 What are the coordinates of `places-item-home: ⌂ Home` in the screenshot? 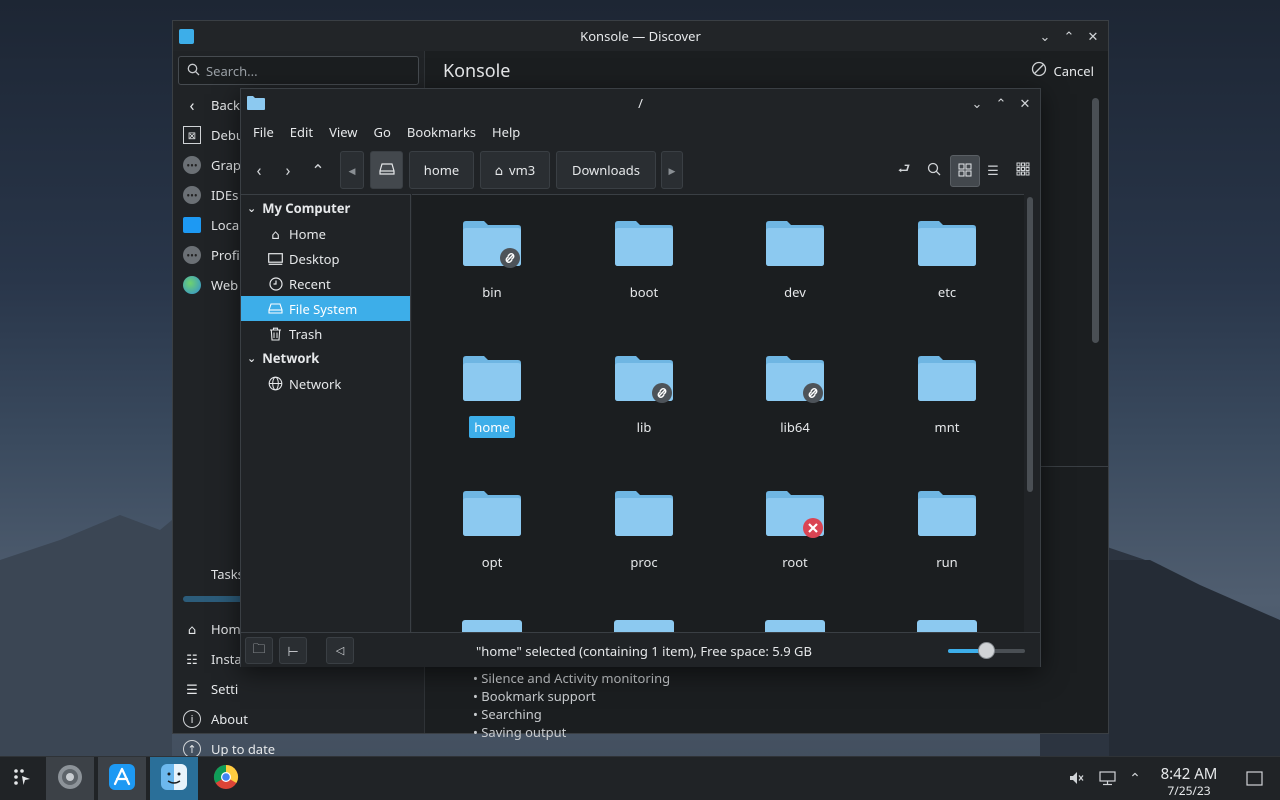 It's located at (325, 233).